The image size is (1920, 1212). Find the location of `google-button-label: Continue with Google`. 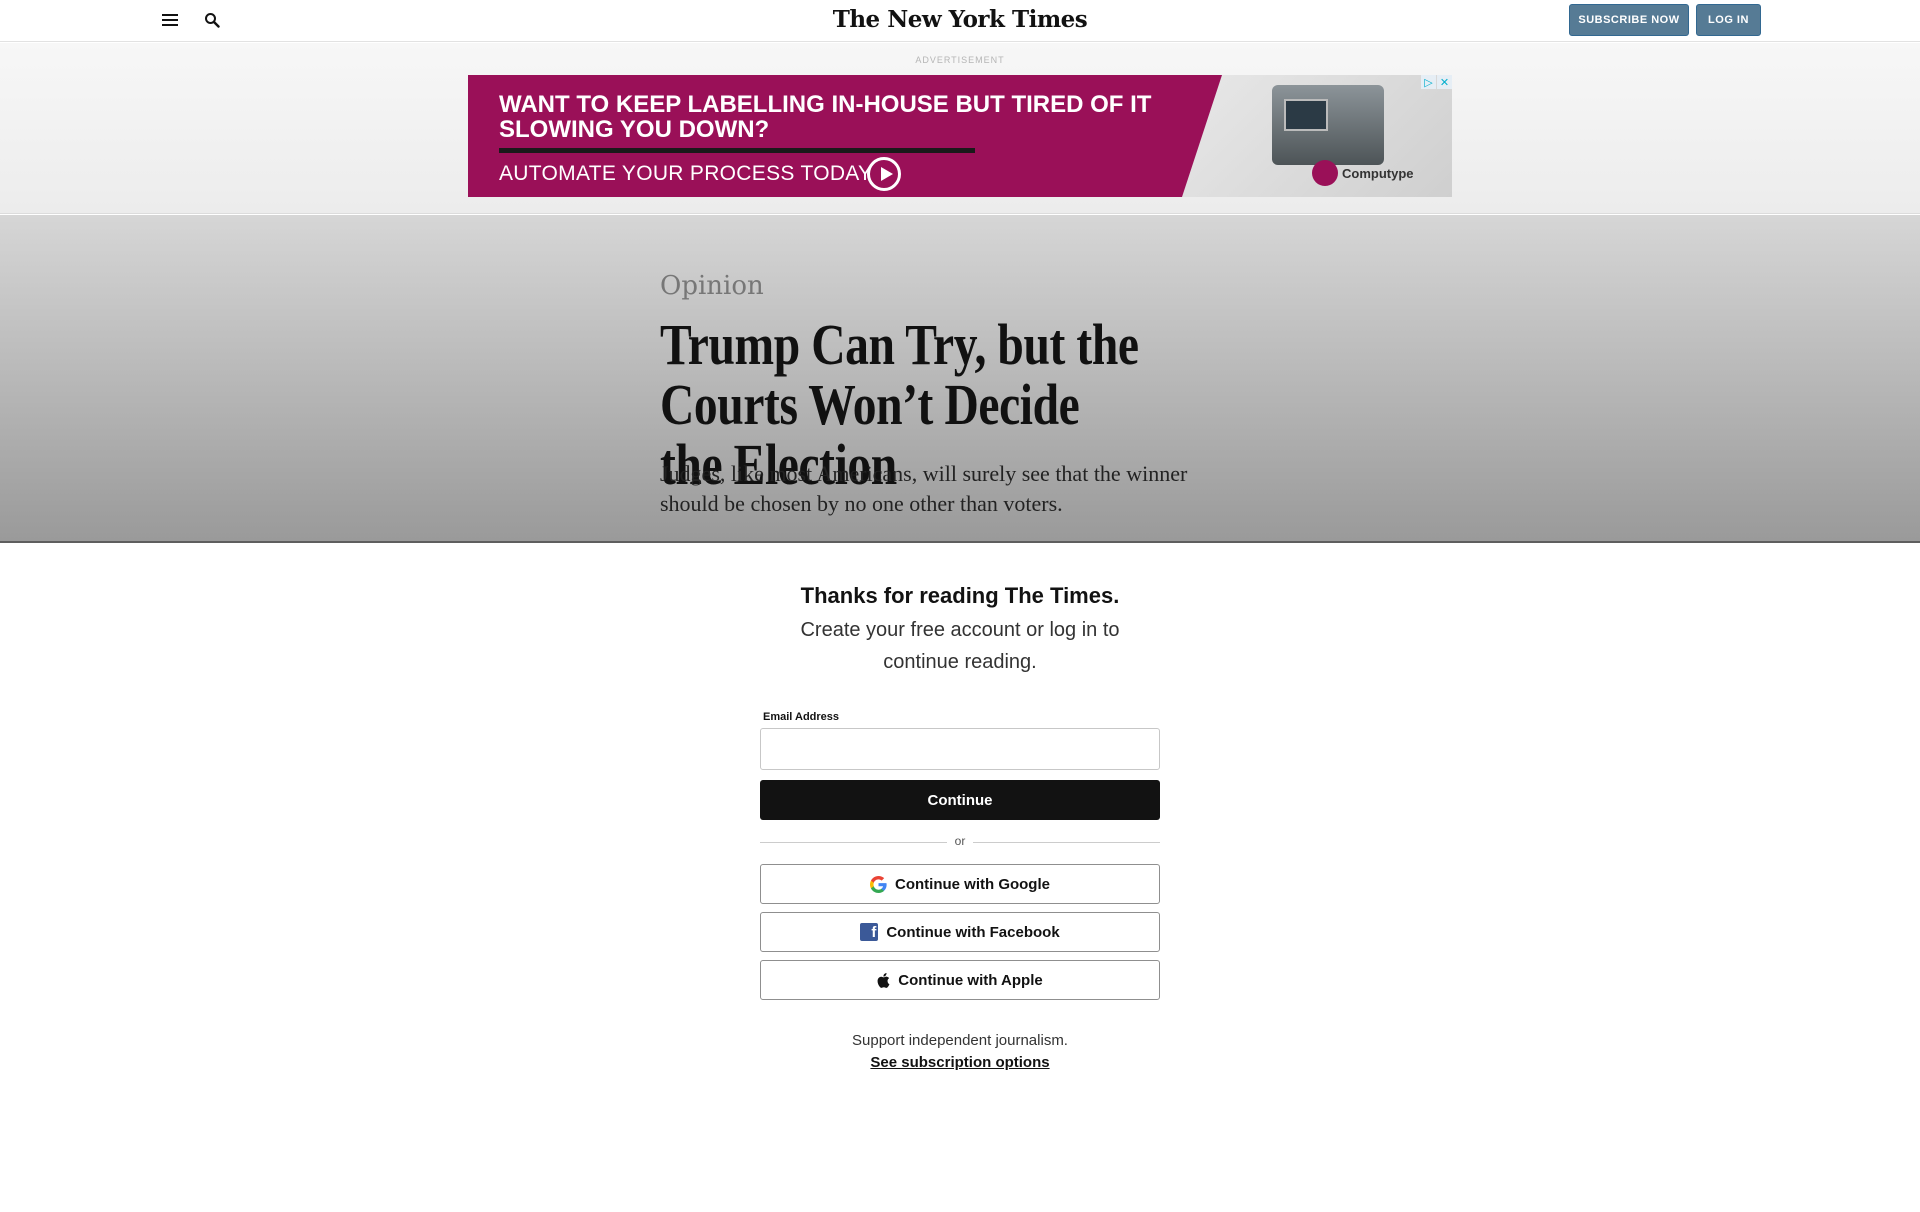

google-button-label: Continue with Google is located at coordinates (972, 884).